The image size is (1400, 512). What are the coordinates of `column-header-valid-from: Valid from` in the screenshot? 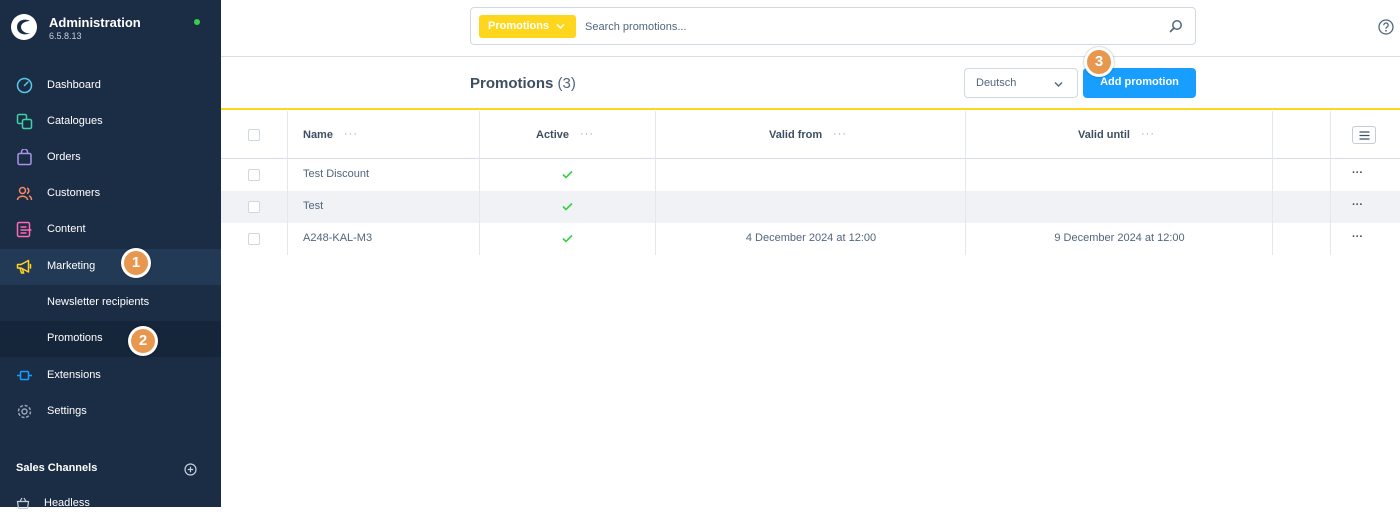 It's located at (795, 135).